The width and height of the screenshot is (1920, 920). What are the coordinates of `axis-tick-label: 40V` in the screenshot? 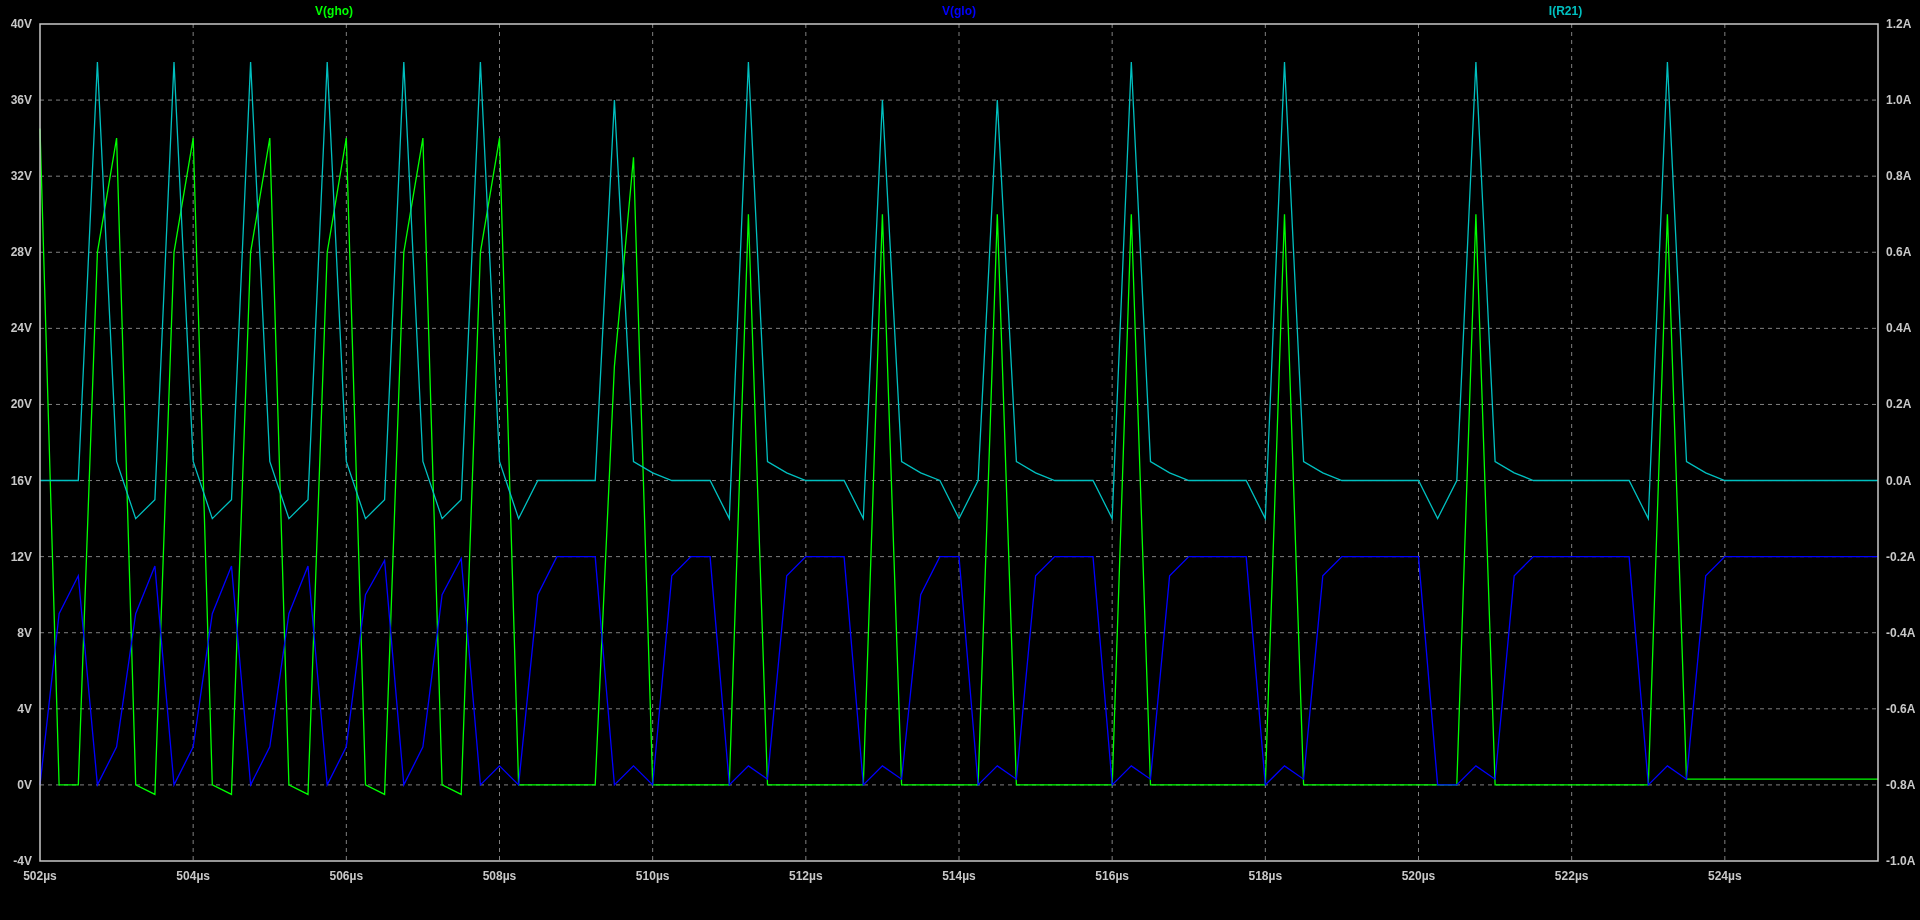 It's located at (21, 24).